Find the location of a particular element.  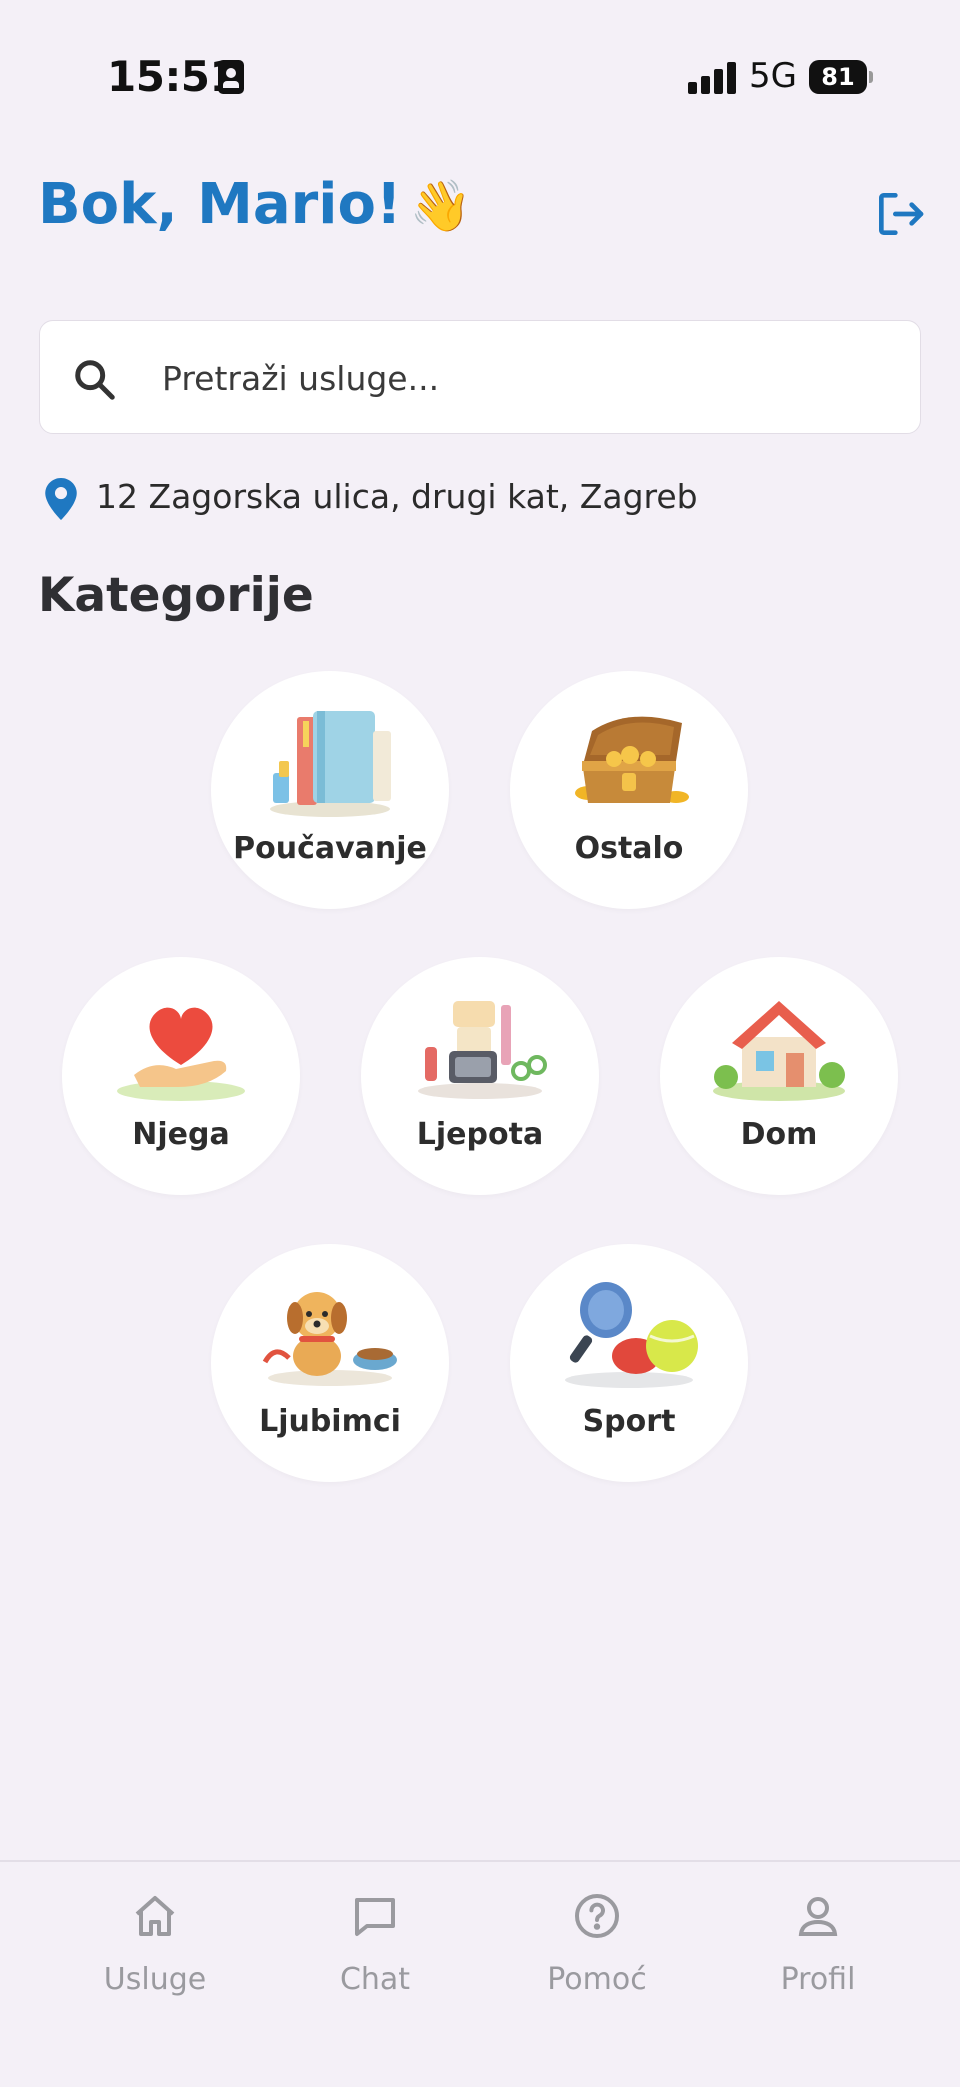

treasure-chest-icon is located at coordinates (632, 759).